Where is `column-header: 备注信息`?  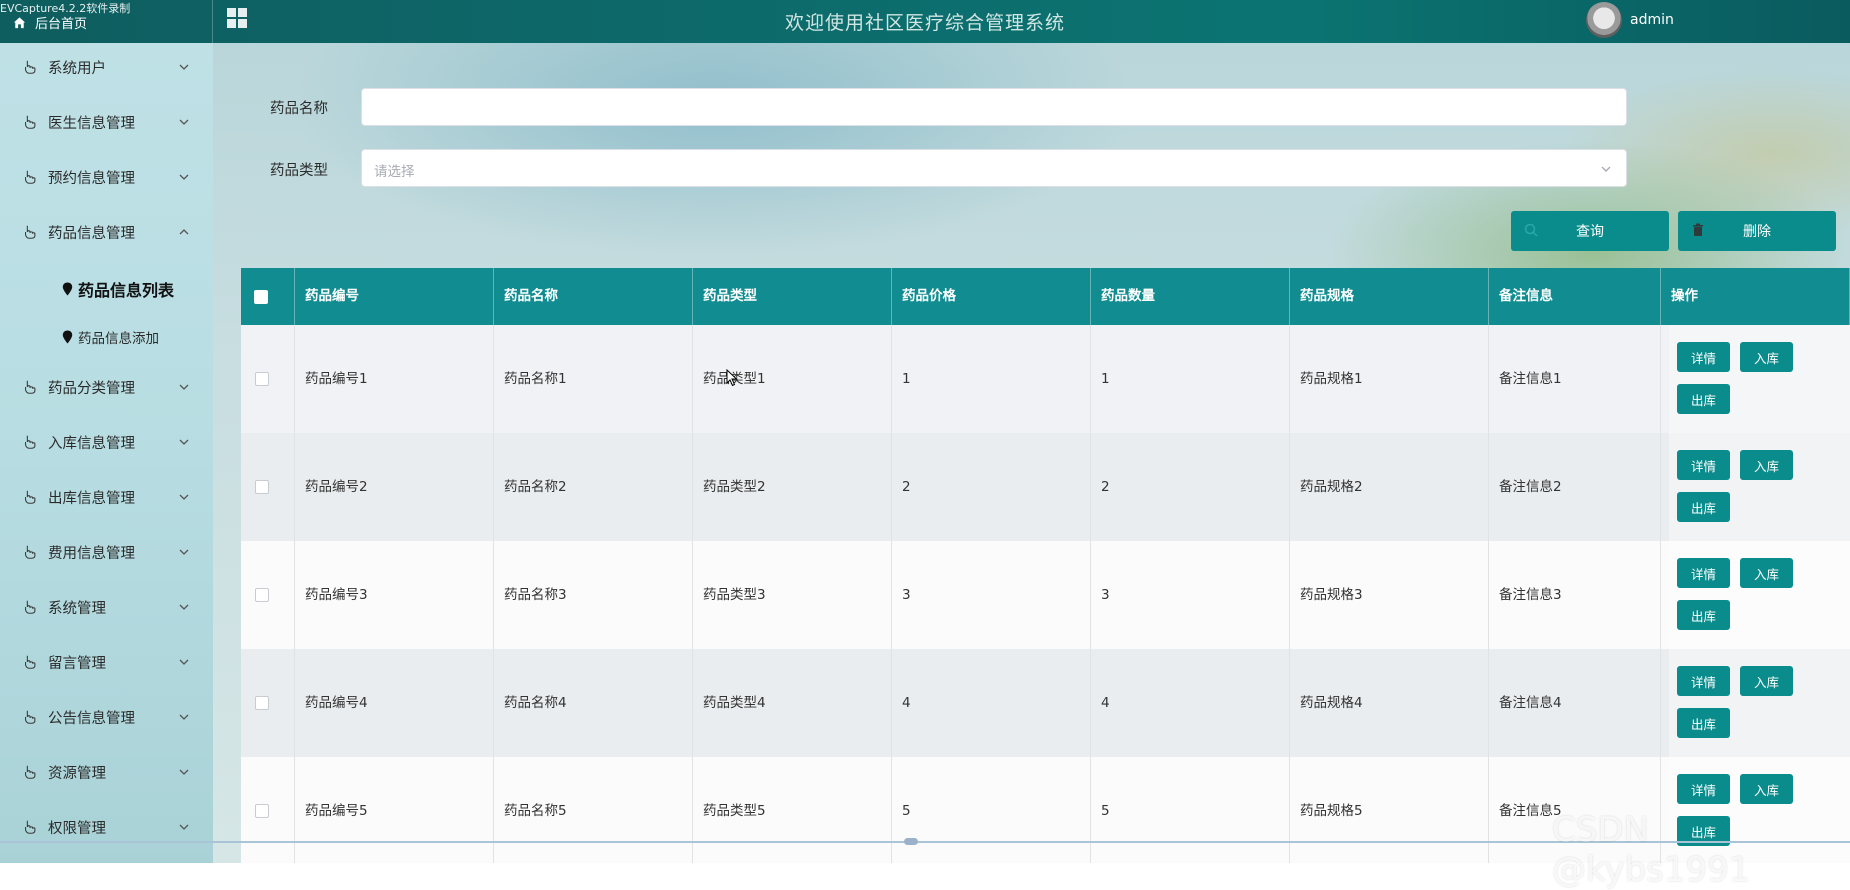 column-header: 备注信息 is located at coordinates (1575, 296).